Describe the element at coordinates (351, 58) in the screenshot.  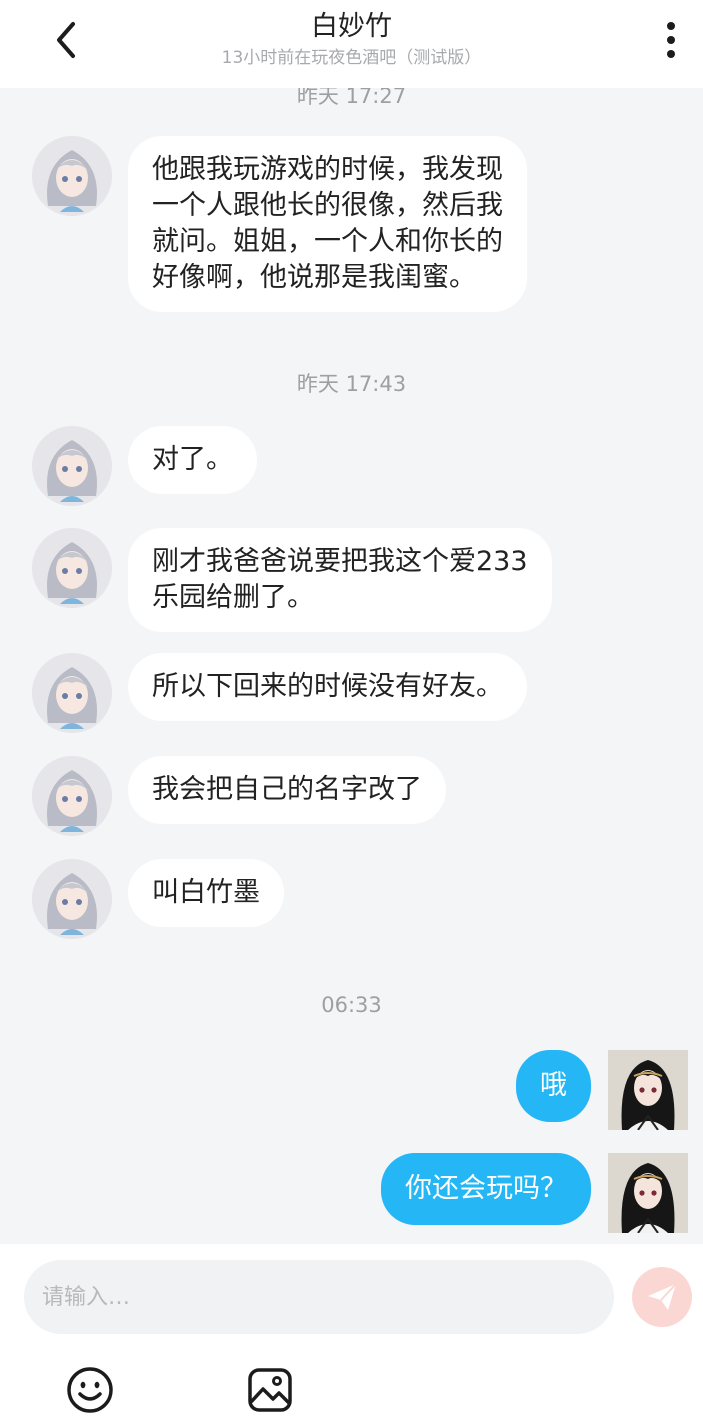
I see `contact-status: 13小时前在玩夜色酒吧（测试版）` at that location.